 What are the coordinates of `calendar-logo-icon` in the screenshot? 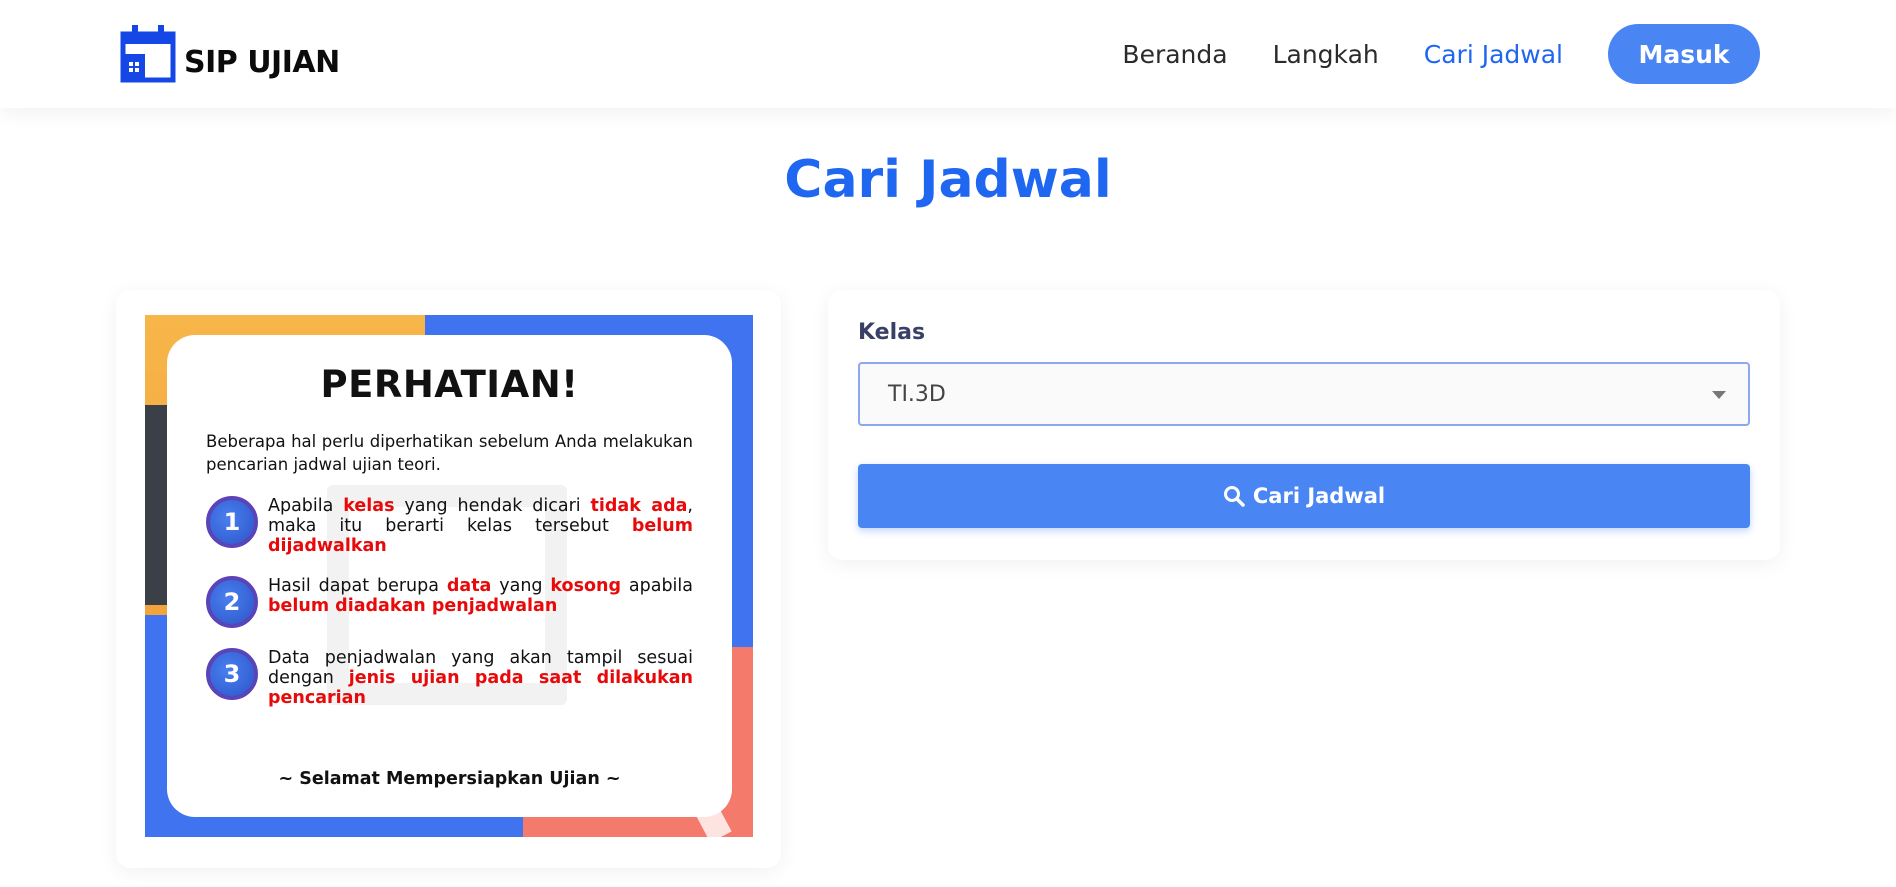 It's located at (148, 54).